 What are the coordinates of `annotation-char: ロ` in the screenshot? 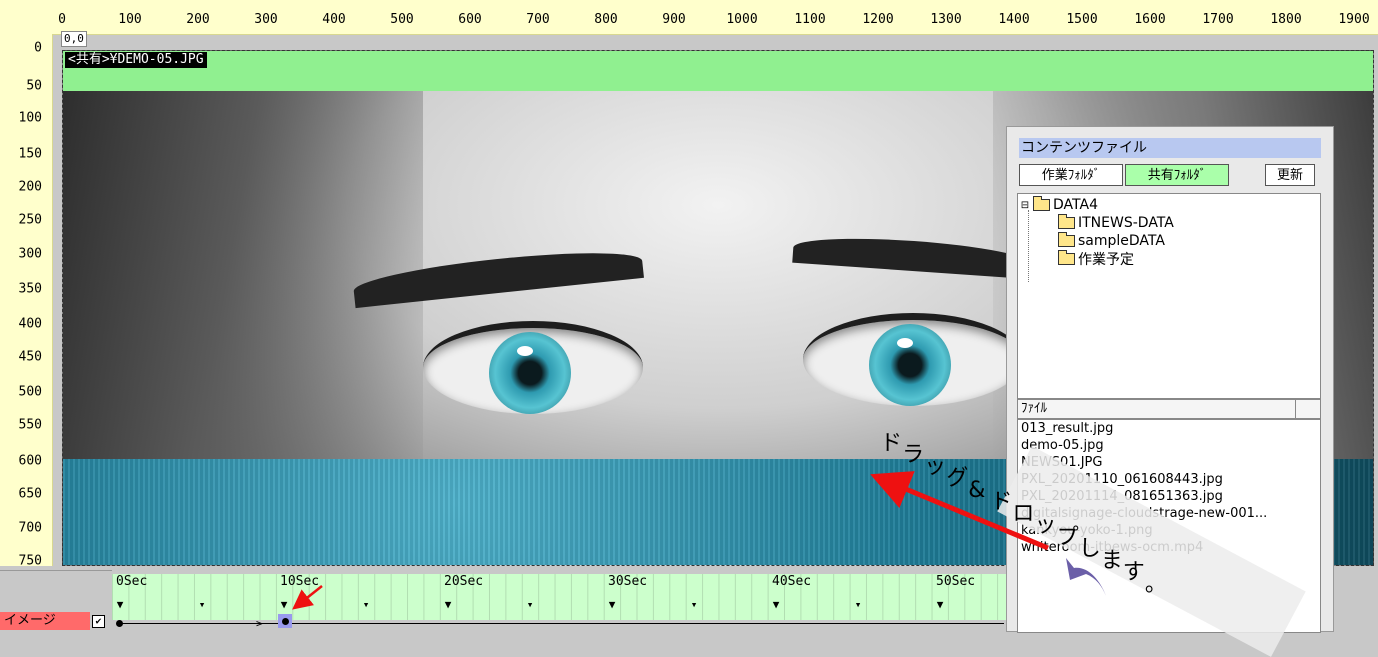 It's located at (1023, 513).